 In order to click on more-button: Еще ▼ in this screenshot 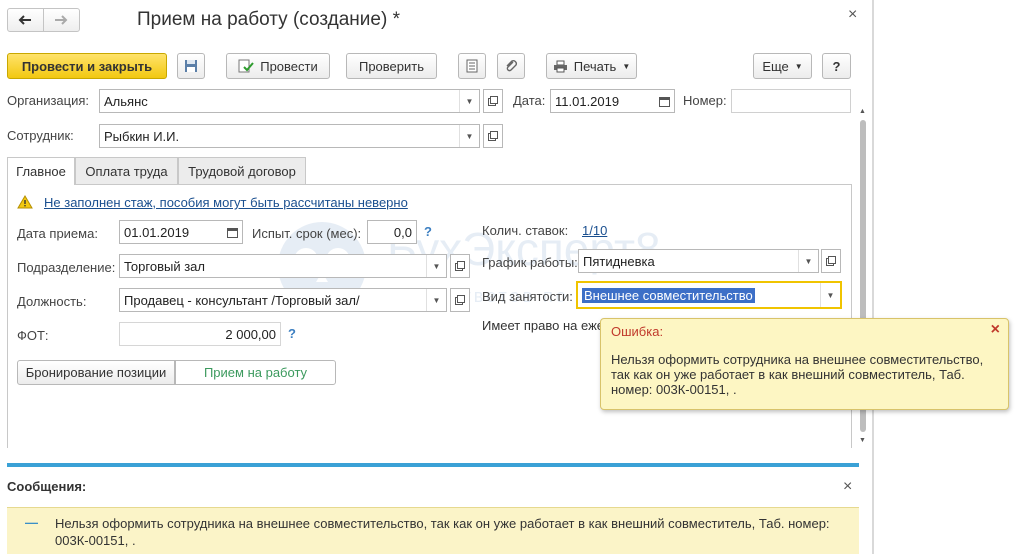, I will do `click(782, 66)`.